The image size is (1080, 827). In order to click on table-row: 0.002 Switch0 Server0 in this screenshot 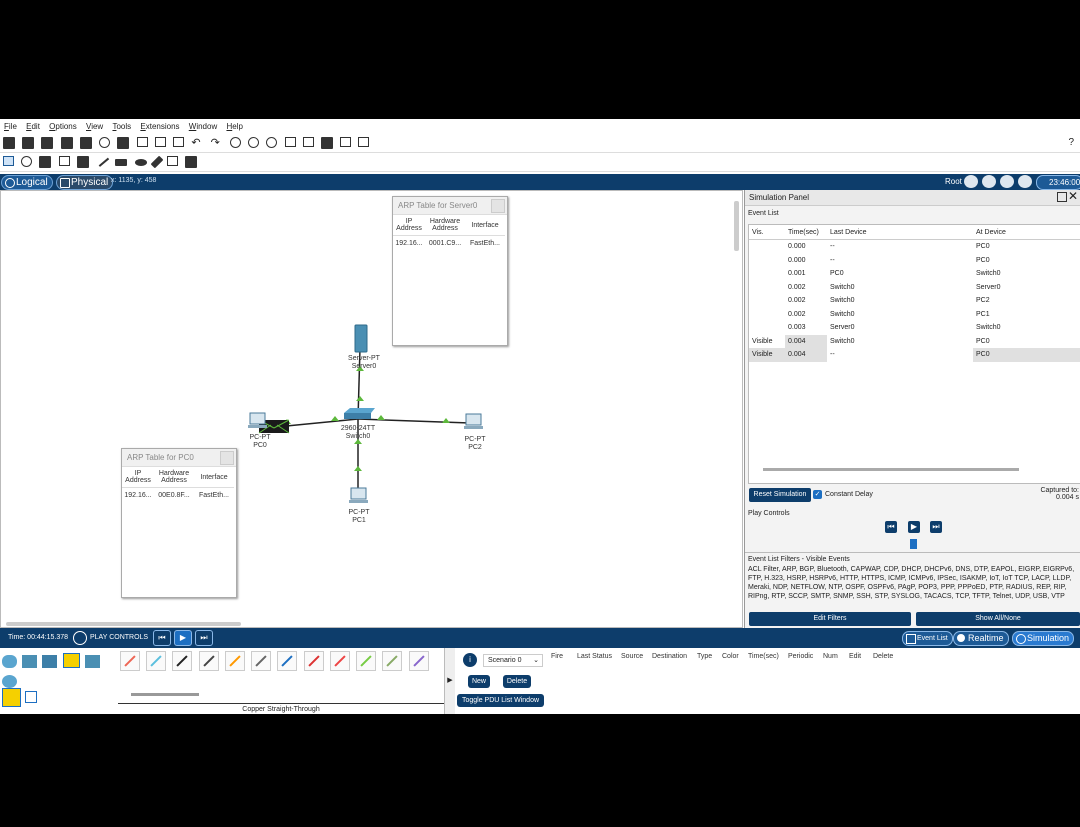, I will do `click(914, 288)`.